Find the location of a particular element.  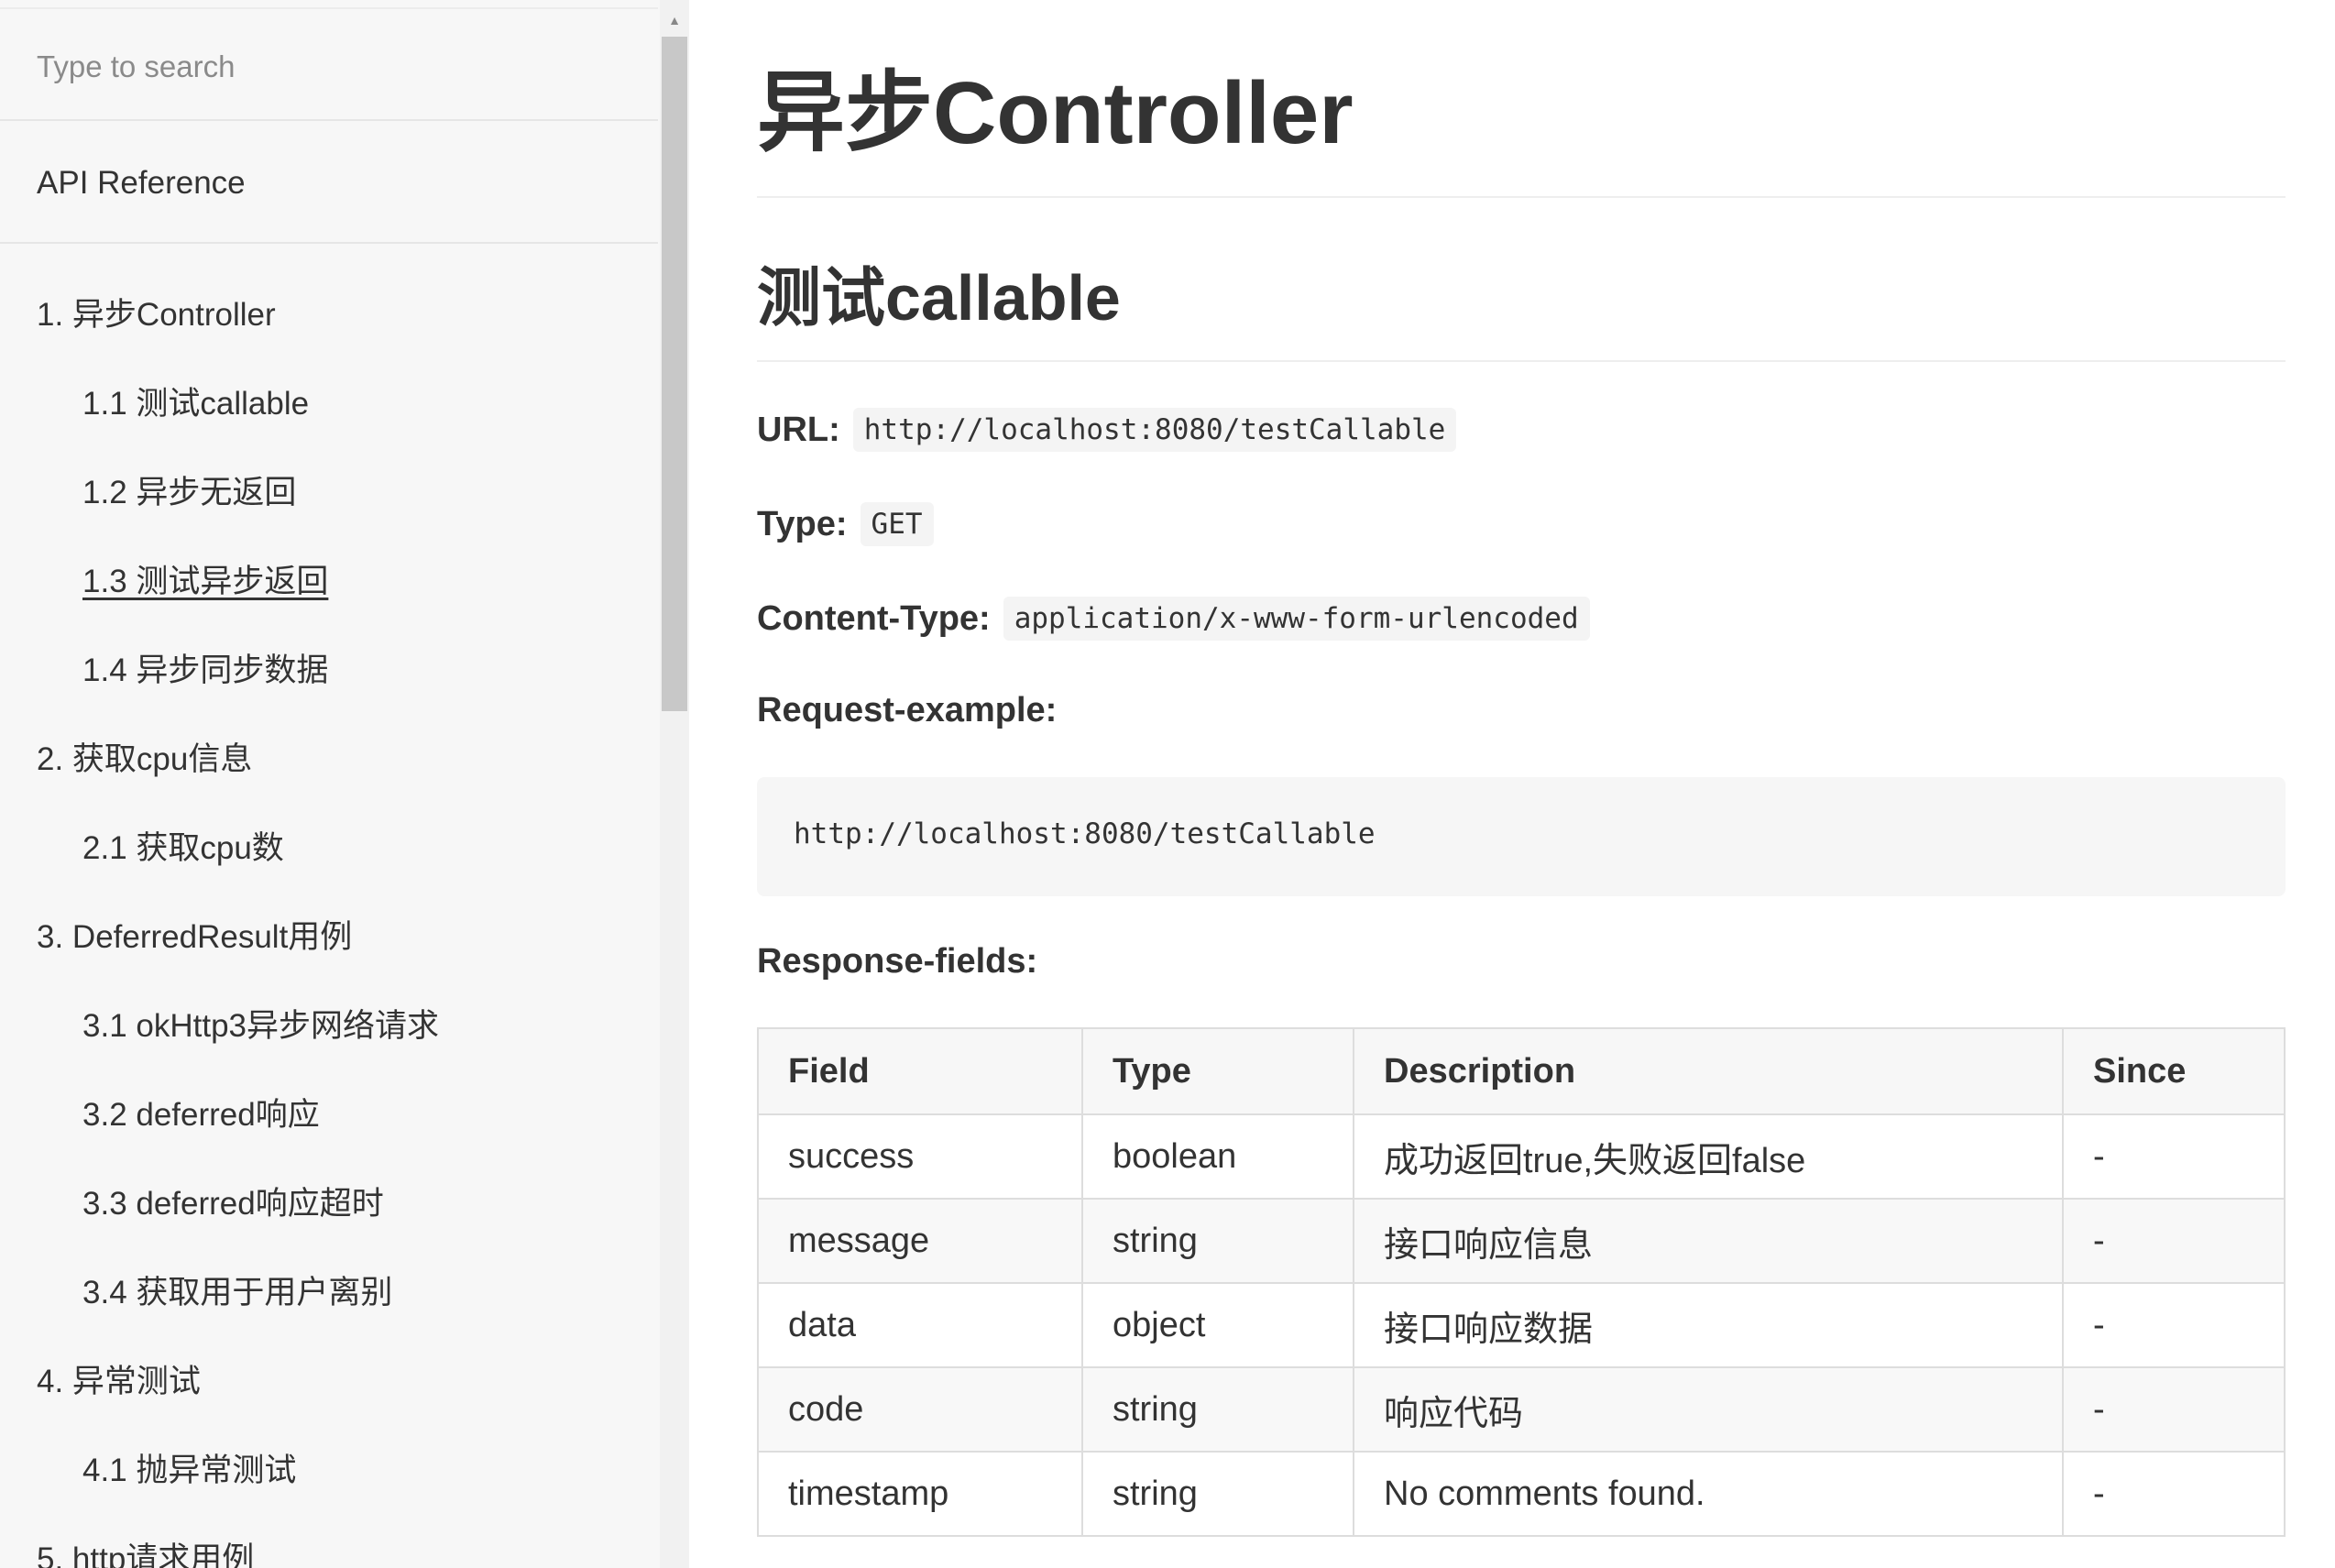

type-value: GET is located at coordinates (897, 524).